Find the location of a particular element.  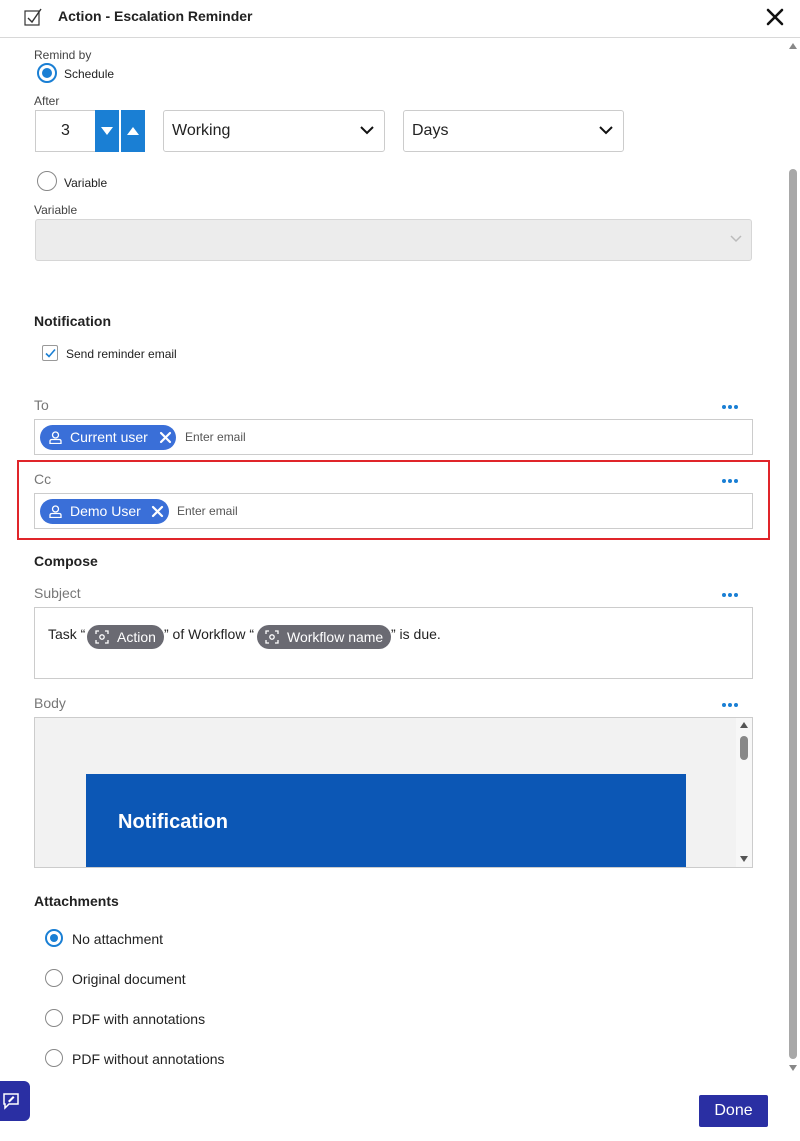

dialog-header: Action - Escalation Reminder is located at coordinates (400, 19).